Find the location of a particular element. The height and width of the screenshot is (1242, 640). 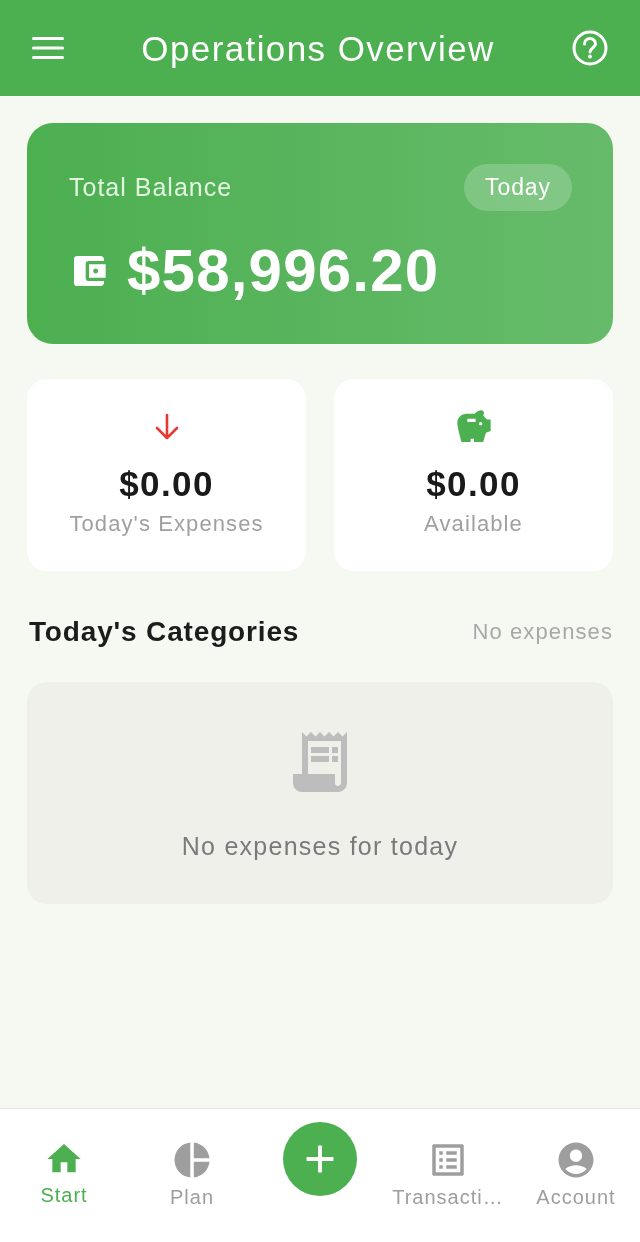

page-title: Operations Overview is located at coordinates (318, 48).